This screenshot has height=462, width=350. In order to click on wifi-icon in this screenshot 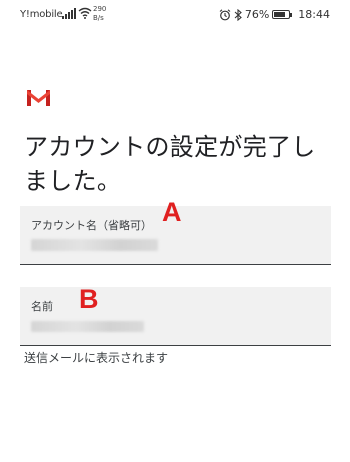, I will do `click(85, 13)`.